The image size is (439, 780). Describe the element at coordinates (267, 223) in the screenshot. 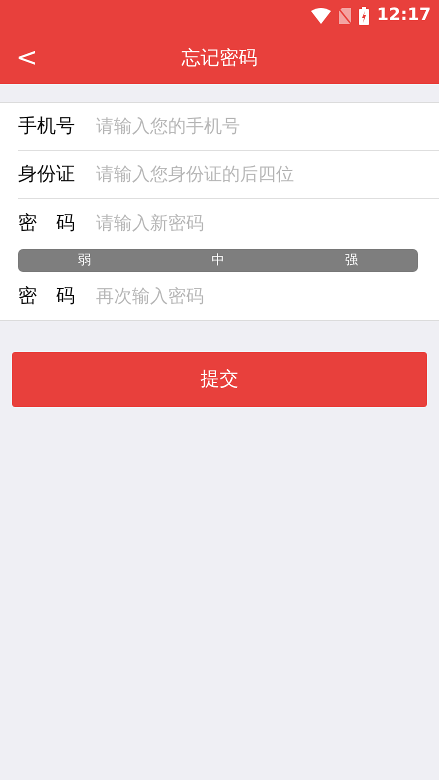

I see `input-field: 请输入新密码` at that location.